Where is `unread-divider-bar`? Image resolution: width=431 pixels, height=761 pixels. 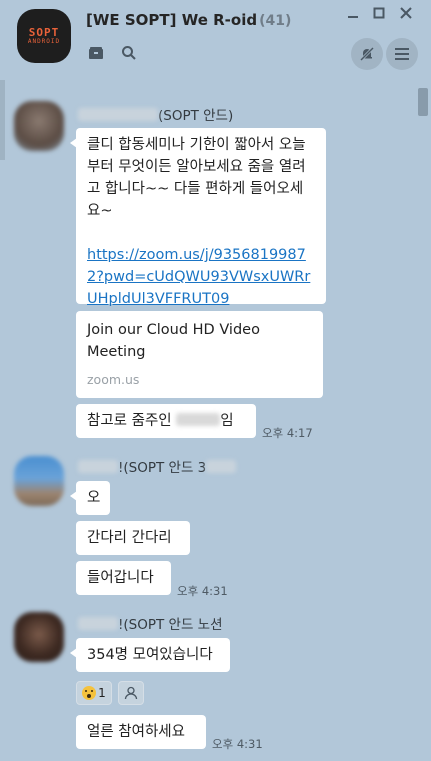
unread-divider-bar is located at coordinates (2, 120).